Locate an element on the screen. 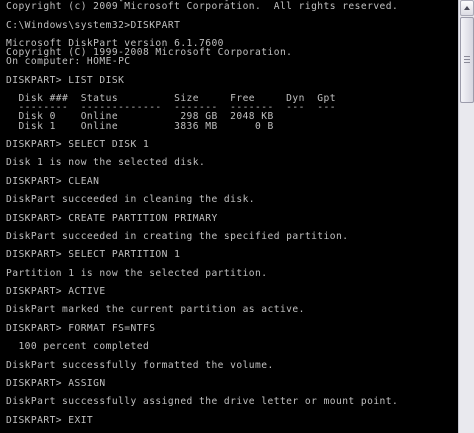  console-line: DISKPART> SELECT DISK 1 is located at coordinates (78, 144).